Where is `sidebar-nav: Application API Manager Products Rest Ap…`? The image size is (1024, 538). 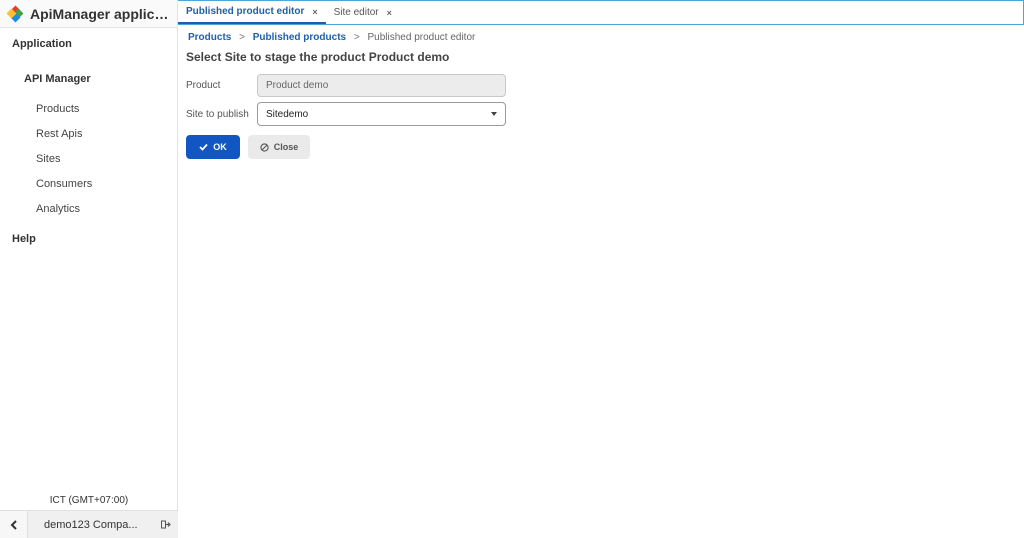
sidebar-nav: Application API Manager Products Rest Ap… is located at coordinates (88, 142).